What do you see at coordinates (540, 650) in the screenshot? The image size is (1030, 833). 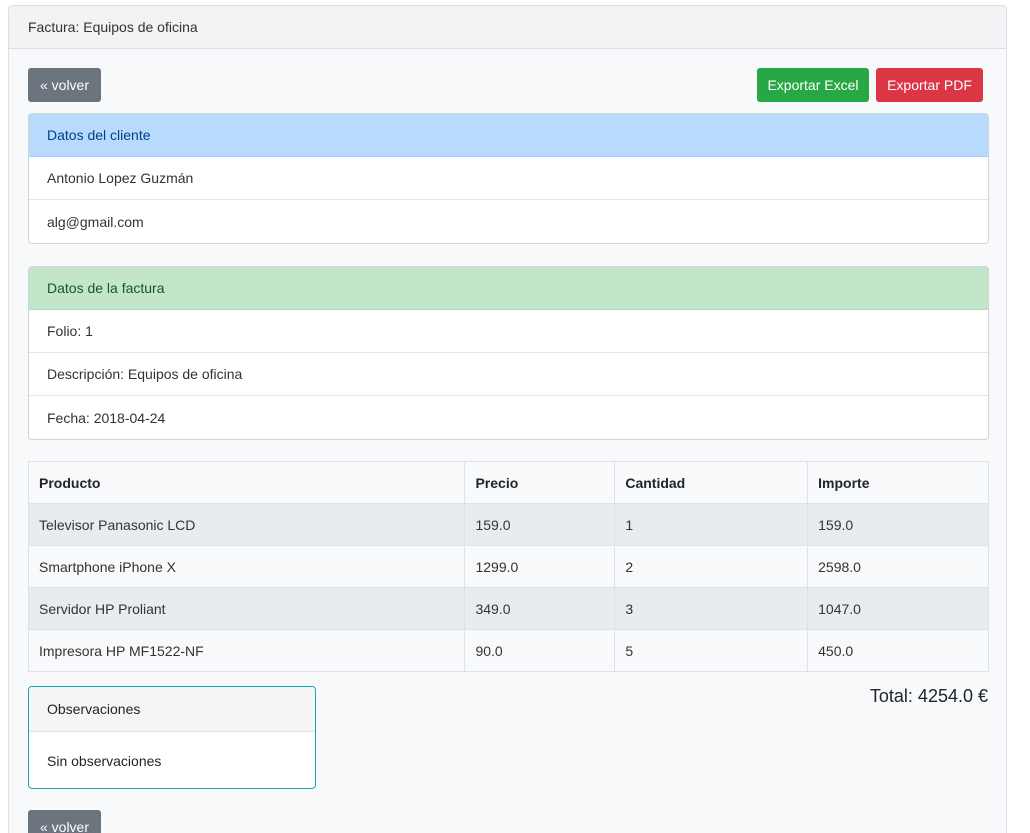 I see `cell-price: 90.0` at bounding box center [540, 650].